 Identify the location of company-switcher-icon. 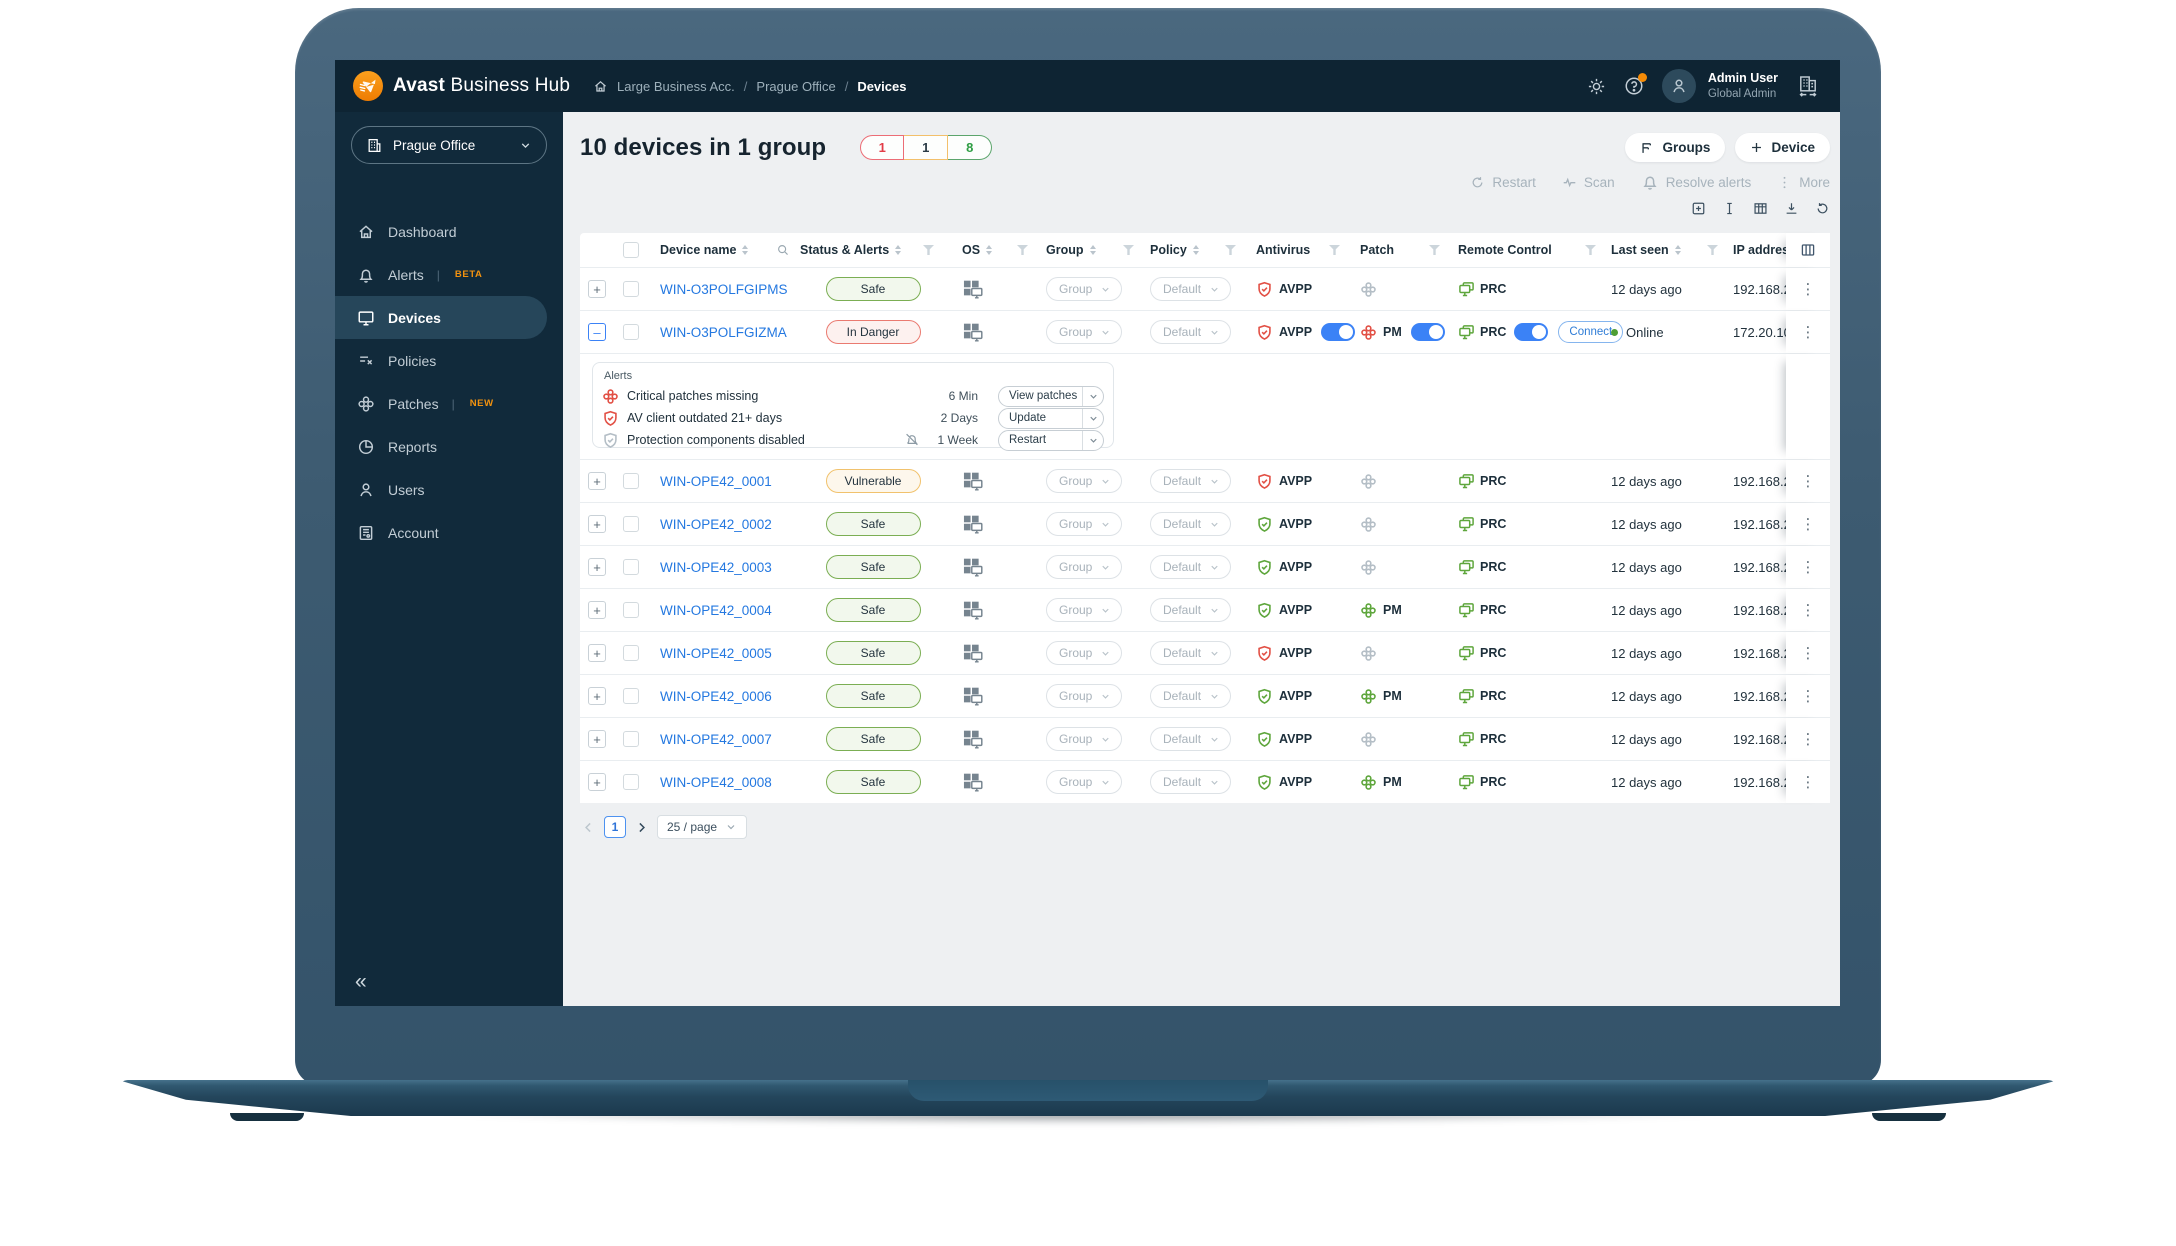
(1808, 86).